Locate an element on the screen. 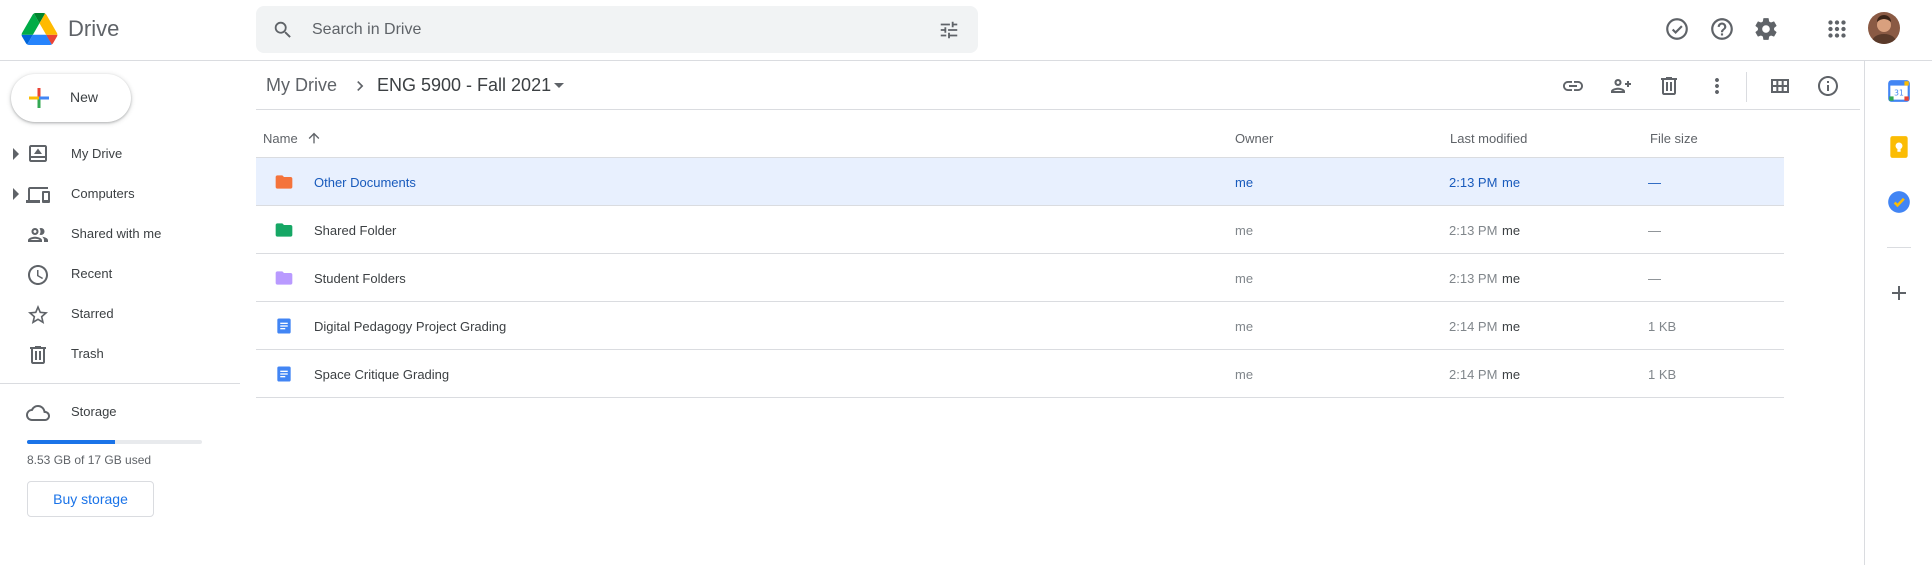 The width and height of the screenshot is (1932, 565). svg-text: 31 is located at coordinates (1899, 92).